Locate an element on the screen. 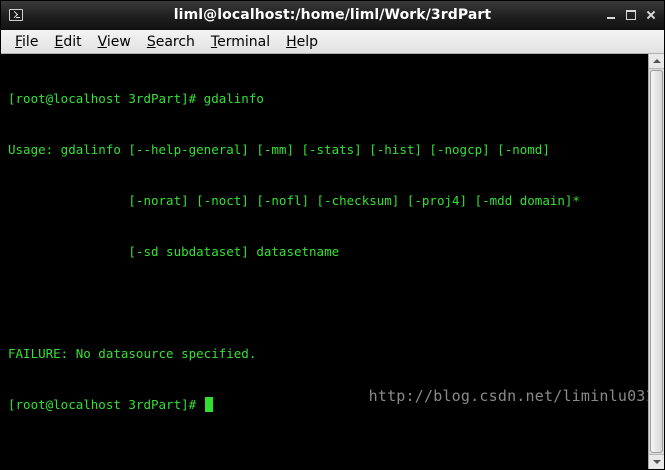 The width and height of the screenshot is (665, 470). menu-search: Search is located at coordinates (171, 42).